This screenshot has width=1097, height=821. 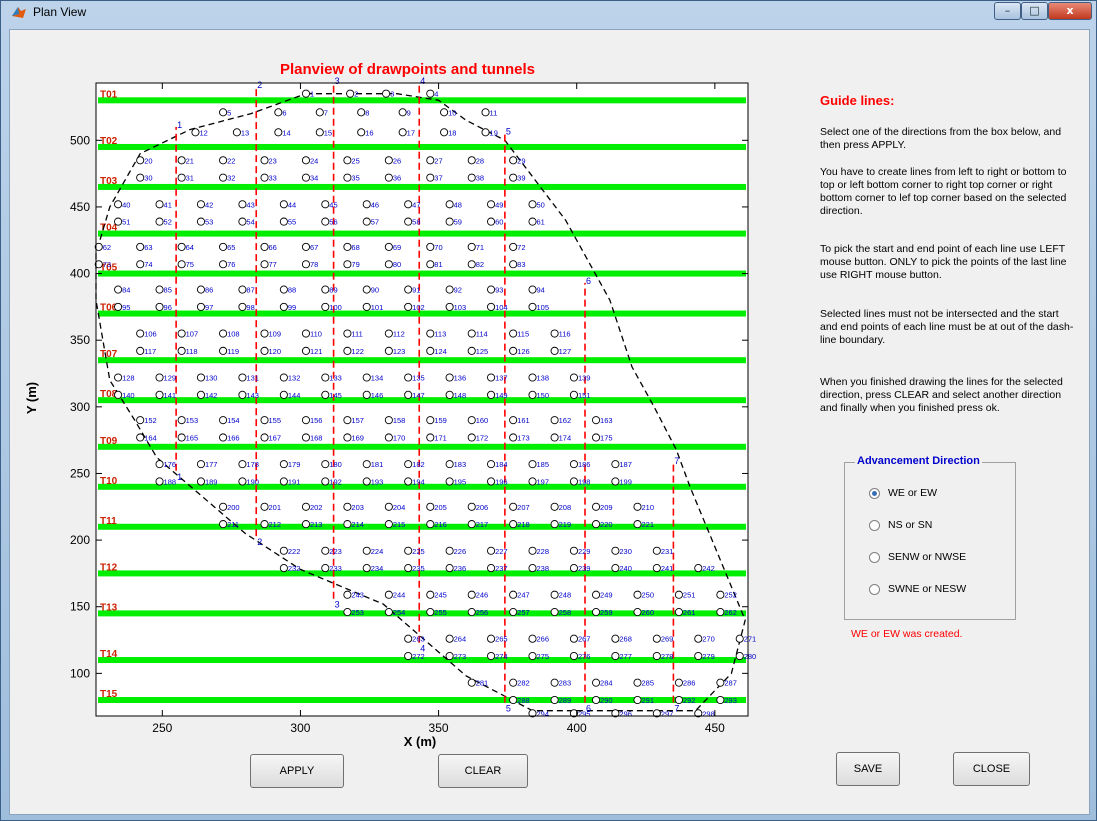 What do you see at coordinates (316, 437) in the screenshot?
I see `drawpoint-label: 168` at bounding box center [316, 437].